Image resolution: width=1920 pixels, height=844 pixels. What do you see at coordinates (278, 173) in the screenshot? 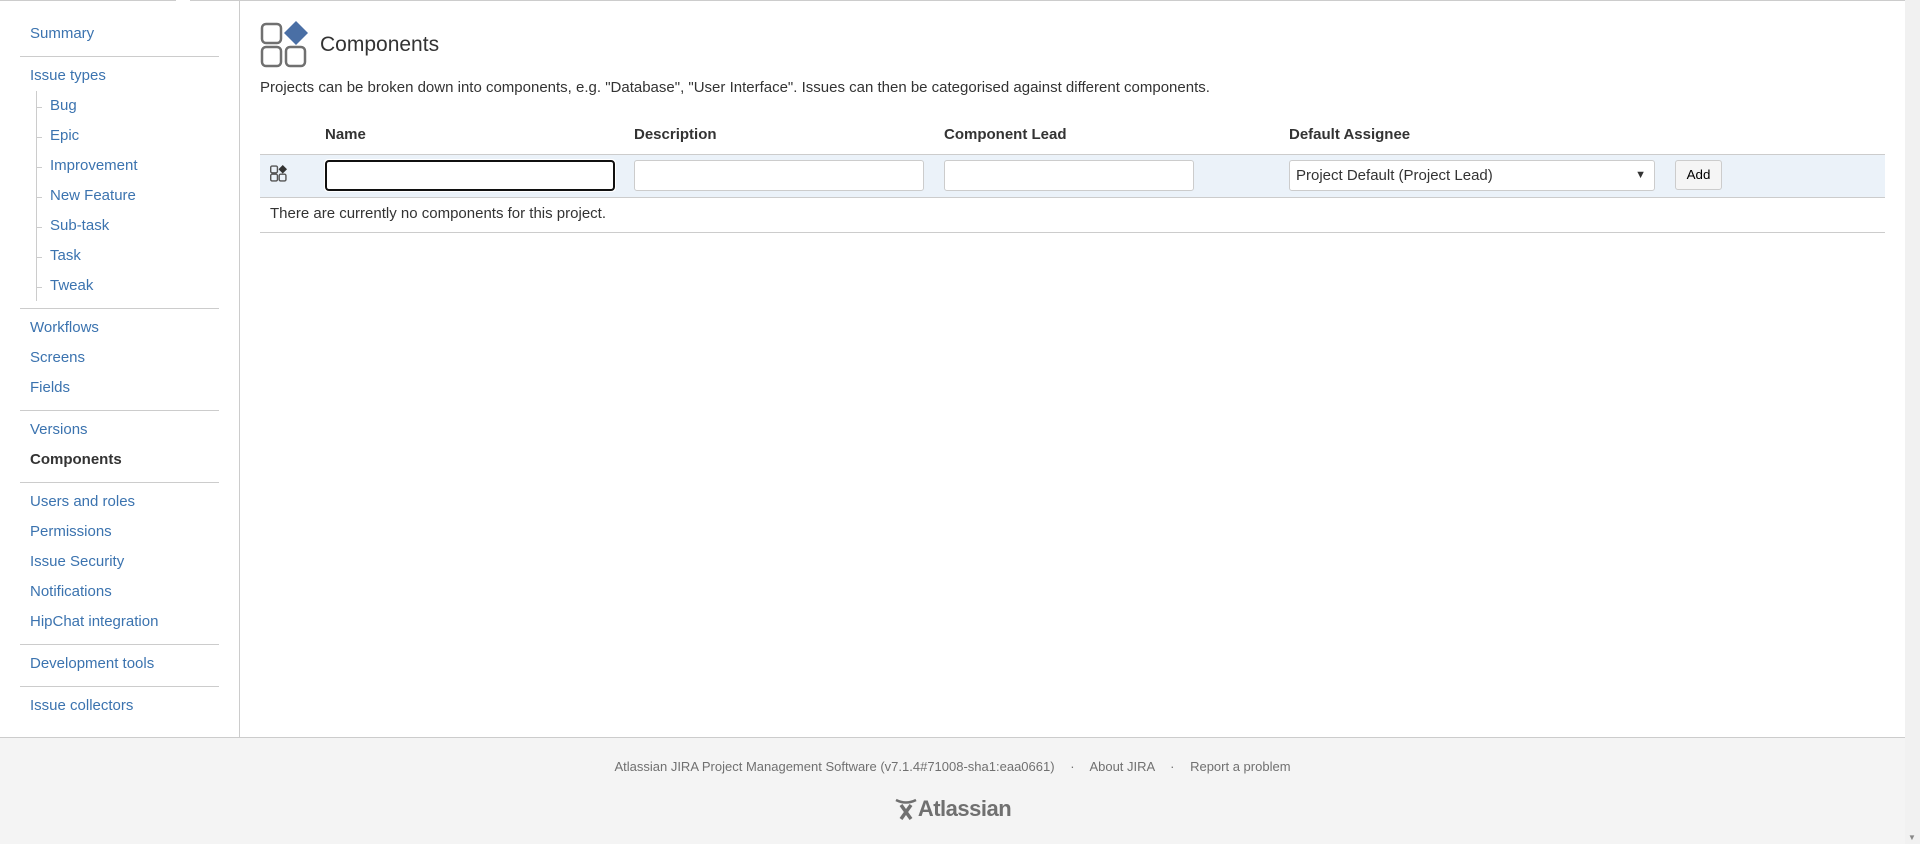
I see `component-row-icon` at bounding box center [278, 173].